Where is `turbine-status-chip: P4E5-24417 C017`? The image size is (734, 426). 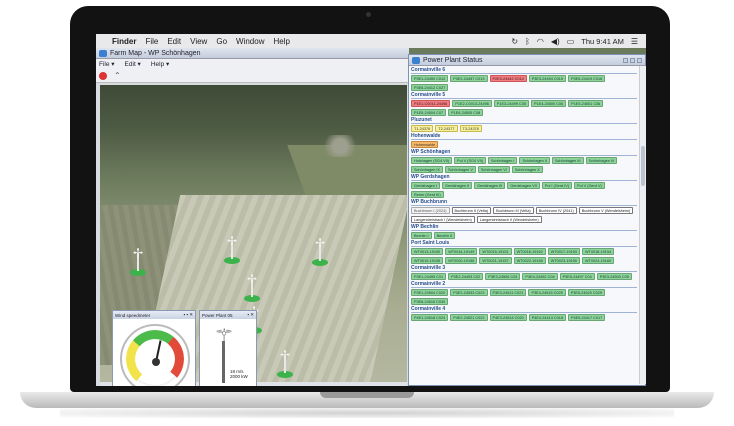
turbine-status-chip: P4E5-24417 C017 is located at coordinates (587, 317).